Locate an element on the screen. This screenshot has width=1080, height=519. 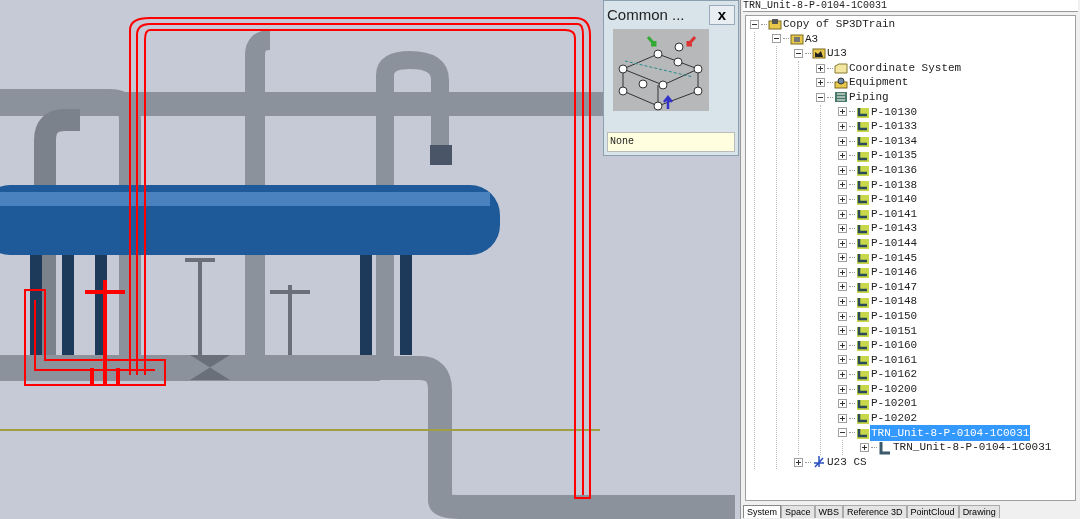
piping-icon is located at coordinates (841, 97).